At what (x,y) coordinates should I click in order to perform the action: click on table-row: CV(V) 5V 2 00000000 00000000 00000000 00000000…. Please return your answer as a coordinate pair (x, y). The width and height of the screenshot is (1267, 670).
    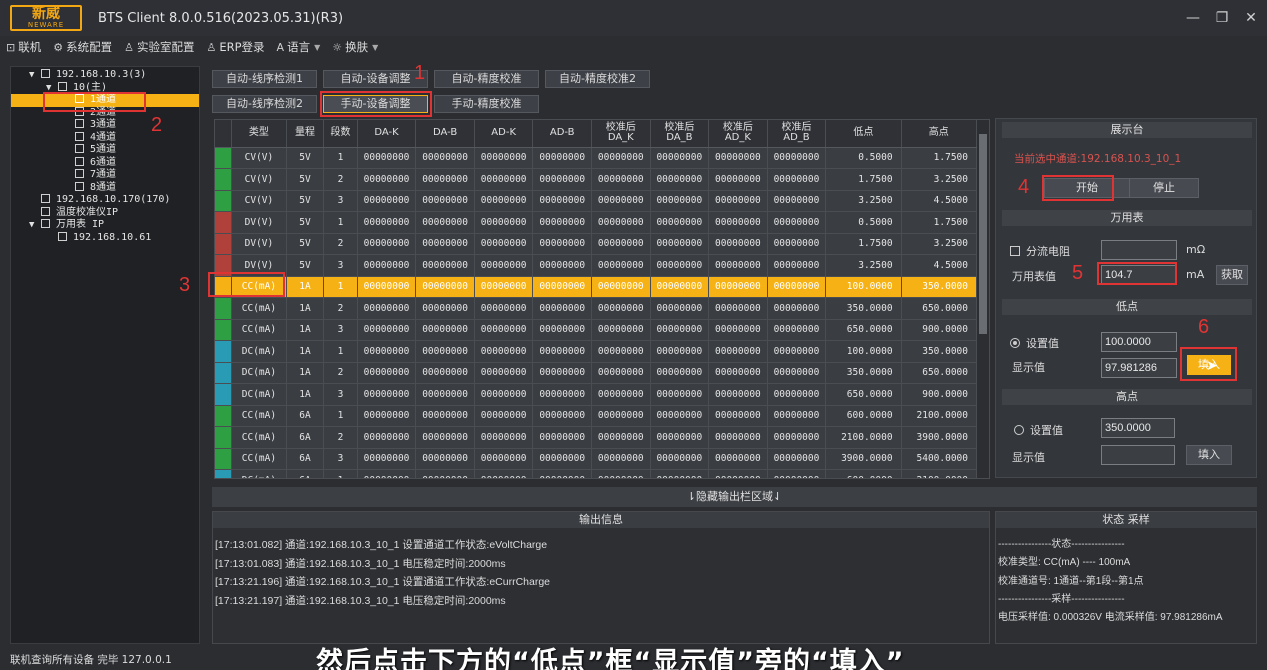
    Looking at the image, I should click on (596, 179).